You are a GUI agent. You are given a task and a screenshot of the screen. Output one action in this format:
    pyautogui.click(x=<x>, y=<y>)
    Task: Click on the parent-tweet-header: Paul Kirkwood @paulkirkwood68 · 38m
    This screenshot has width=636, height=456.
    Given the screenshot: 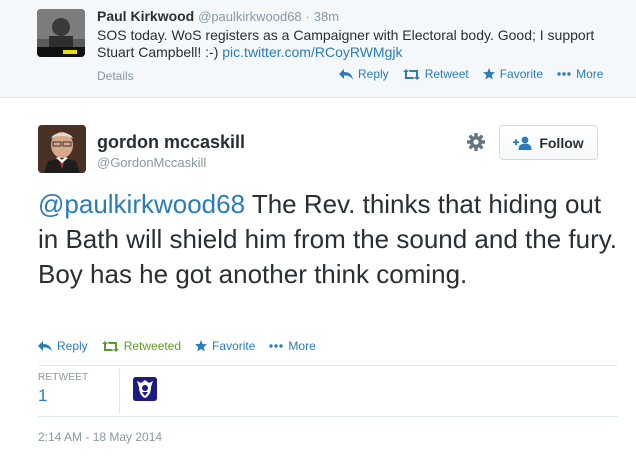 What is the action you would take?
    pyautogui.click(x=218, y=16)
    